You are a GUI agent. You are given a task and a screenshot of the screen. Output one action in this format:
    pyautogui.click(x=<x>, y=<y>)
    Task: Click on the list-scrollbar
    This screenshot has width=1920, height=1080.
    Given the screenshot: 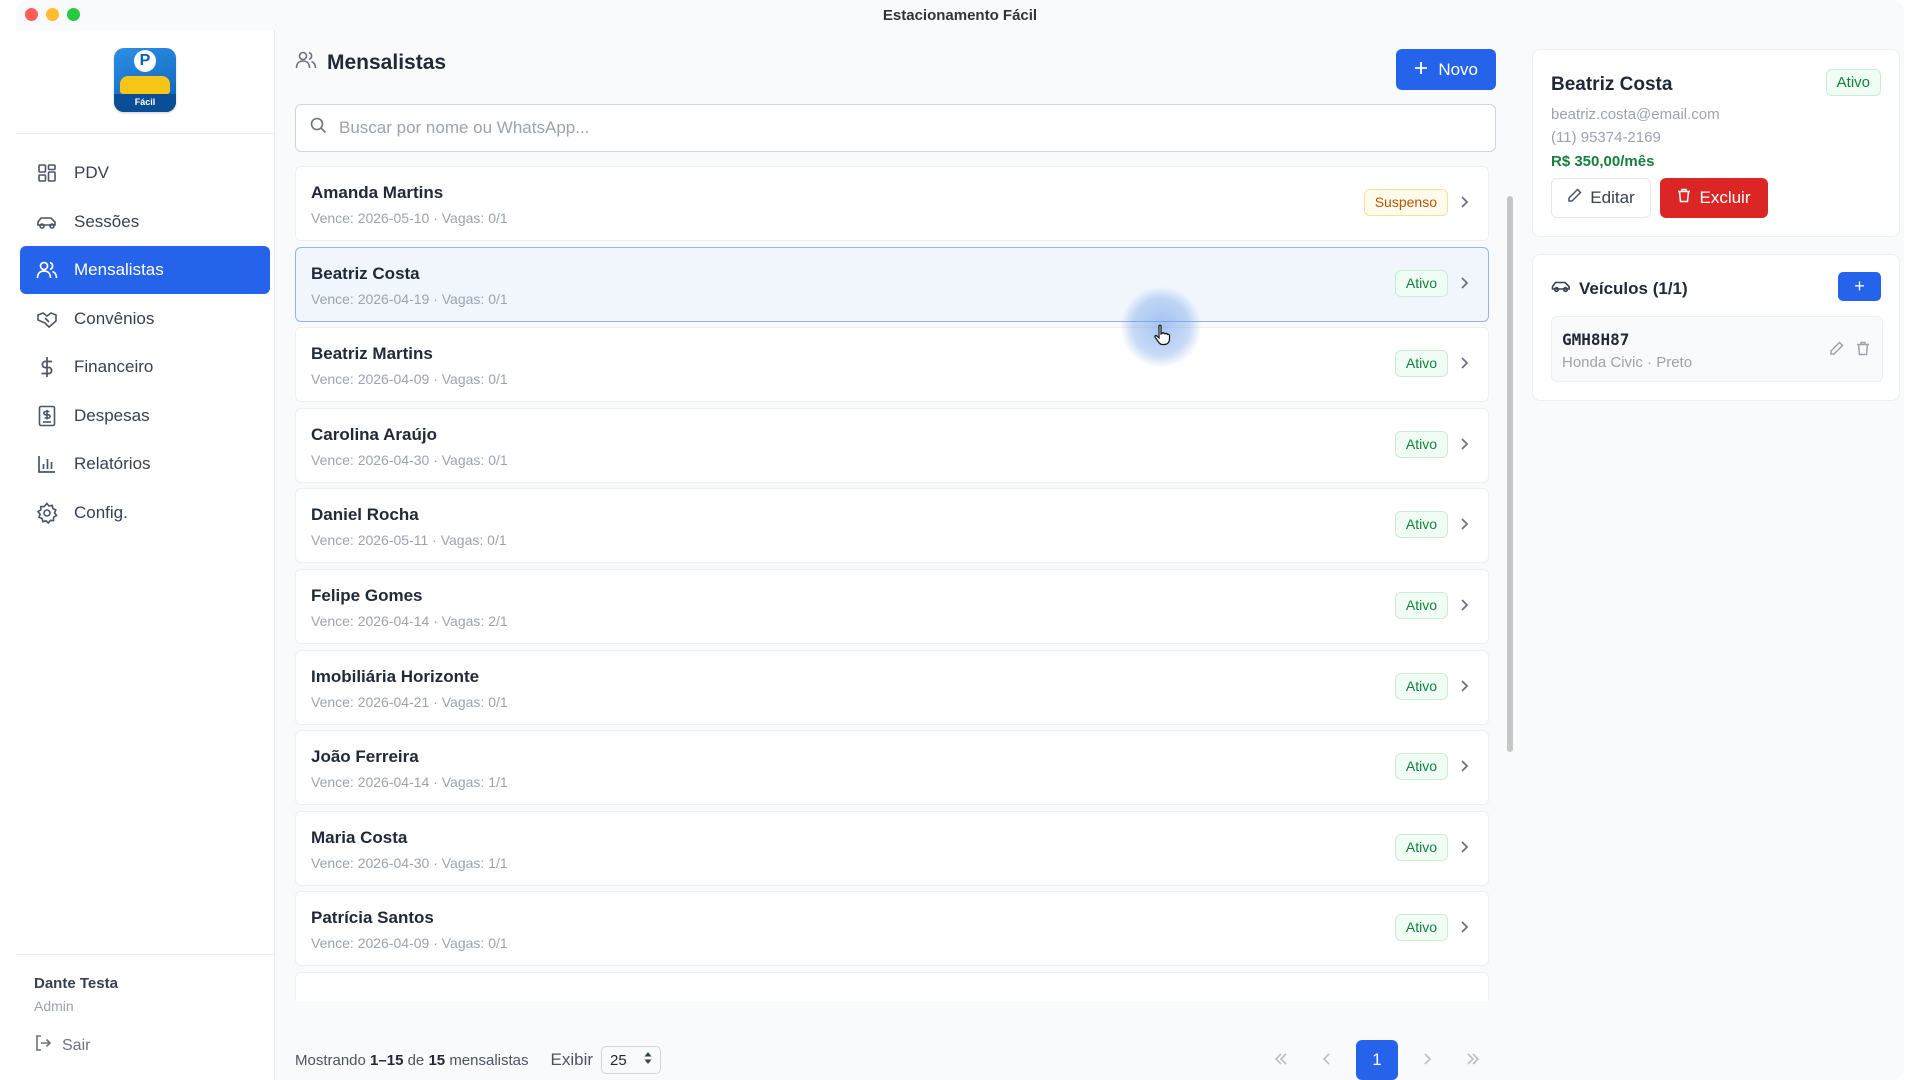 What is the action you would take?
    pyautogui.click(x=1510, y=474)
    